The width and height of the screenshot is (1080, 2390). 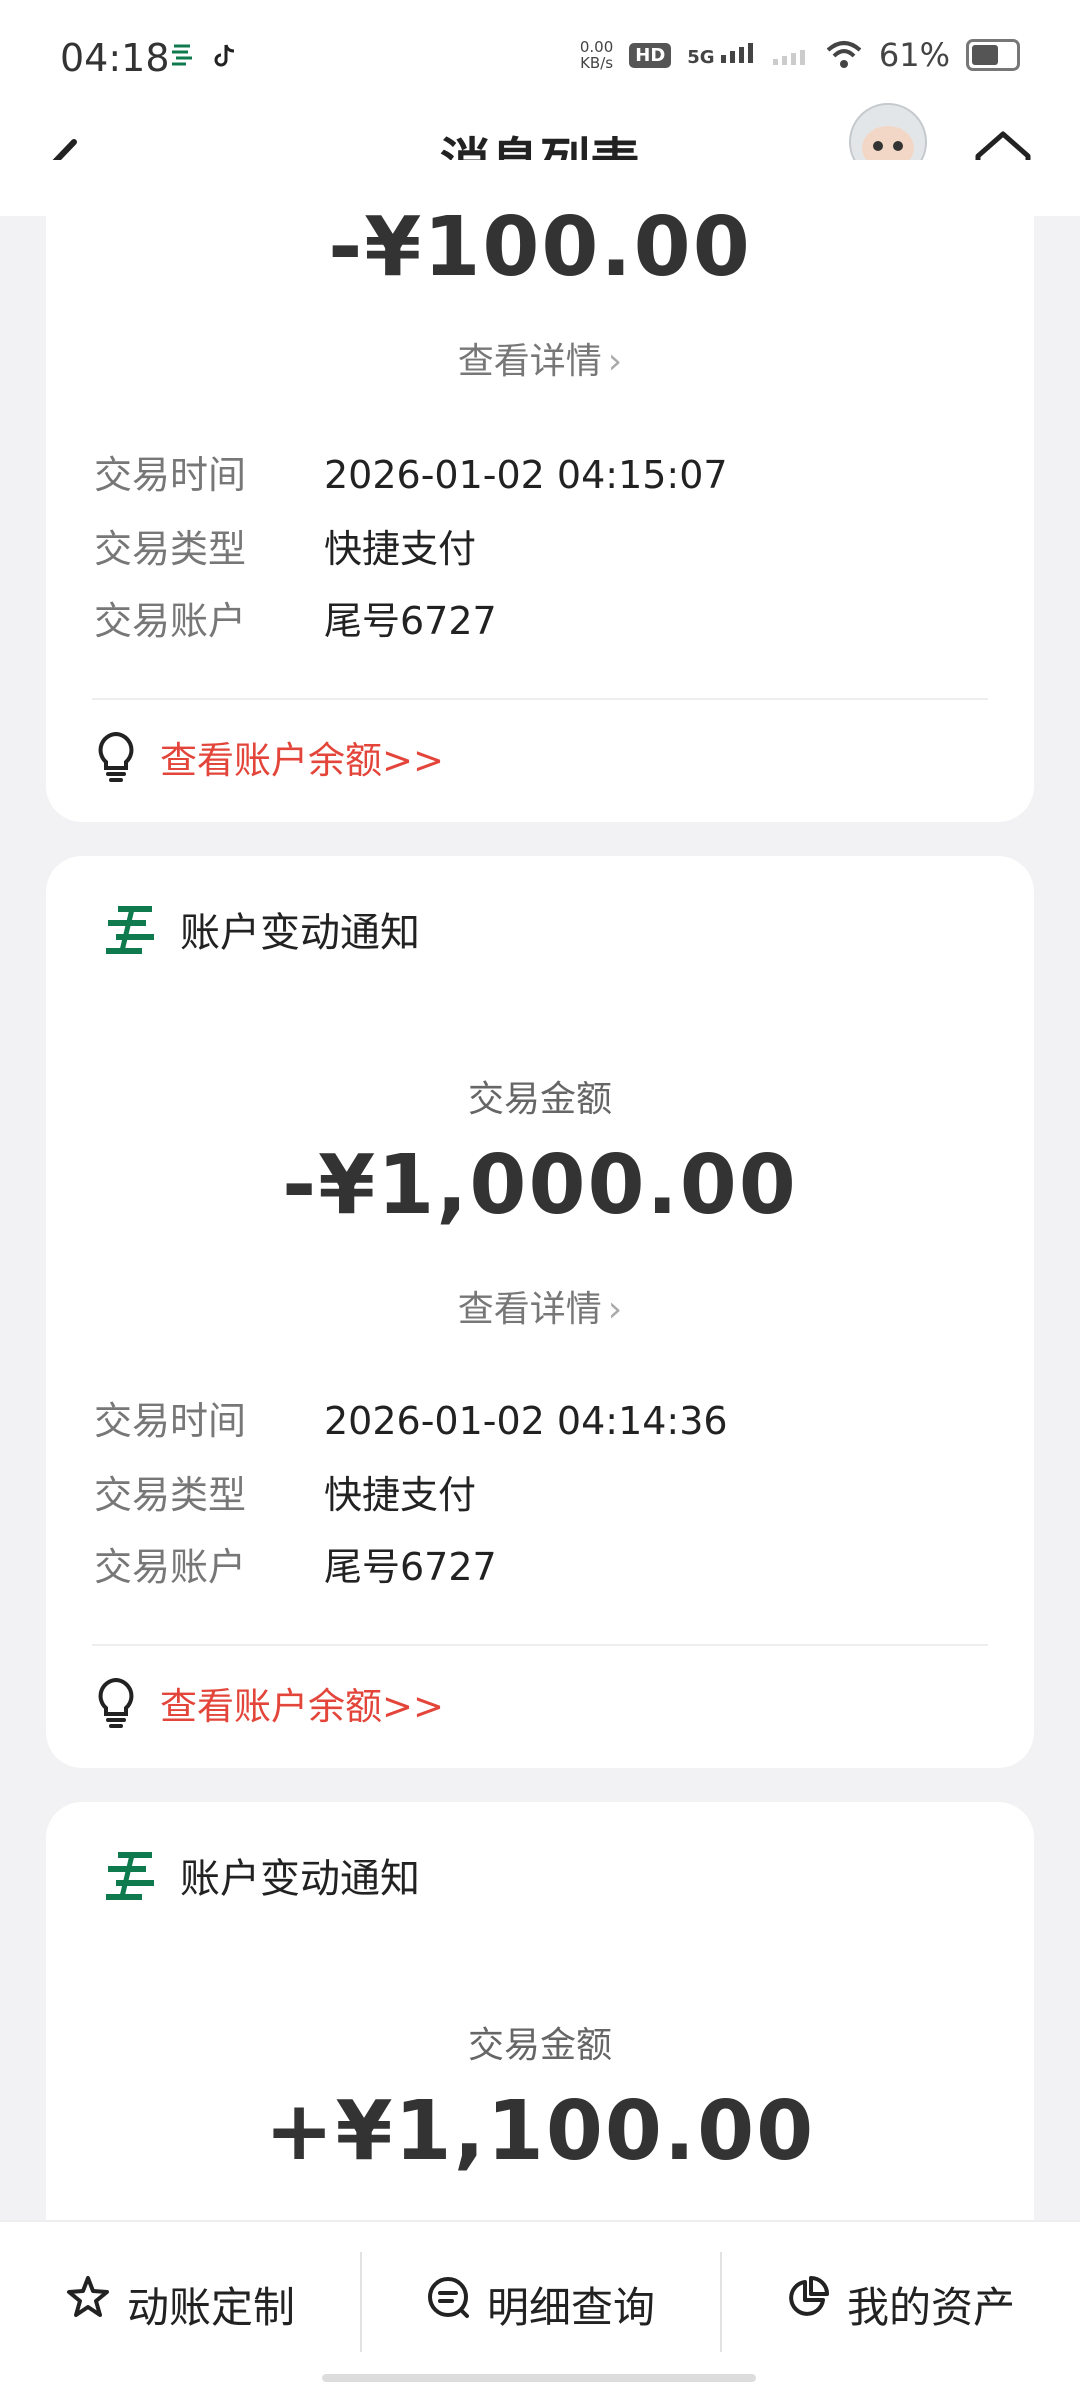 I want to click on tab-account-customize: 动账定制, so click(x=180, y=2306).